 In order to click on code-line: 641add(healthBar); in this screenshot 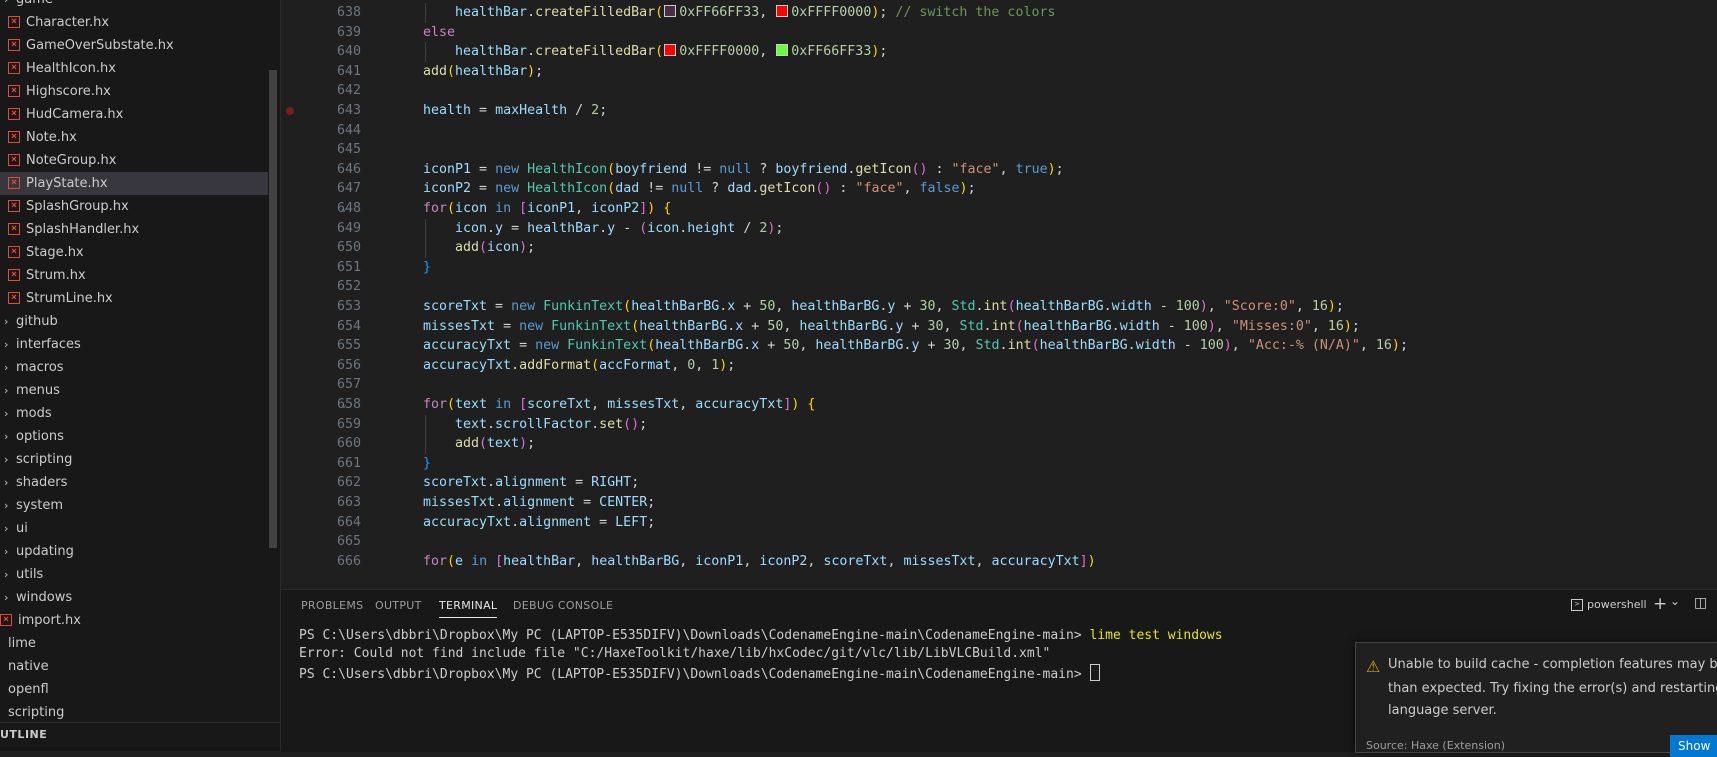, I will do `click(999, 72)`.